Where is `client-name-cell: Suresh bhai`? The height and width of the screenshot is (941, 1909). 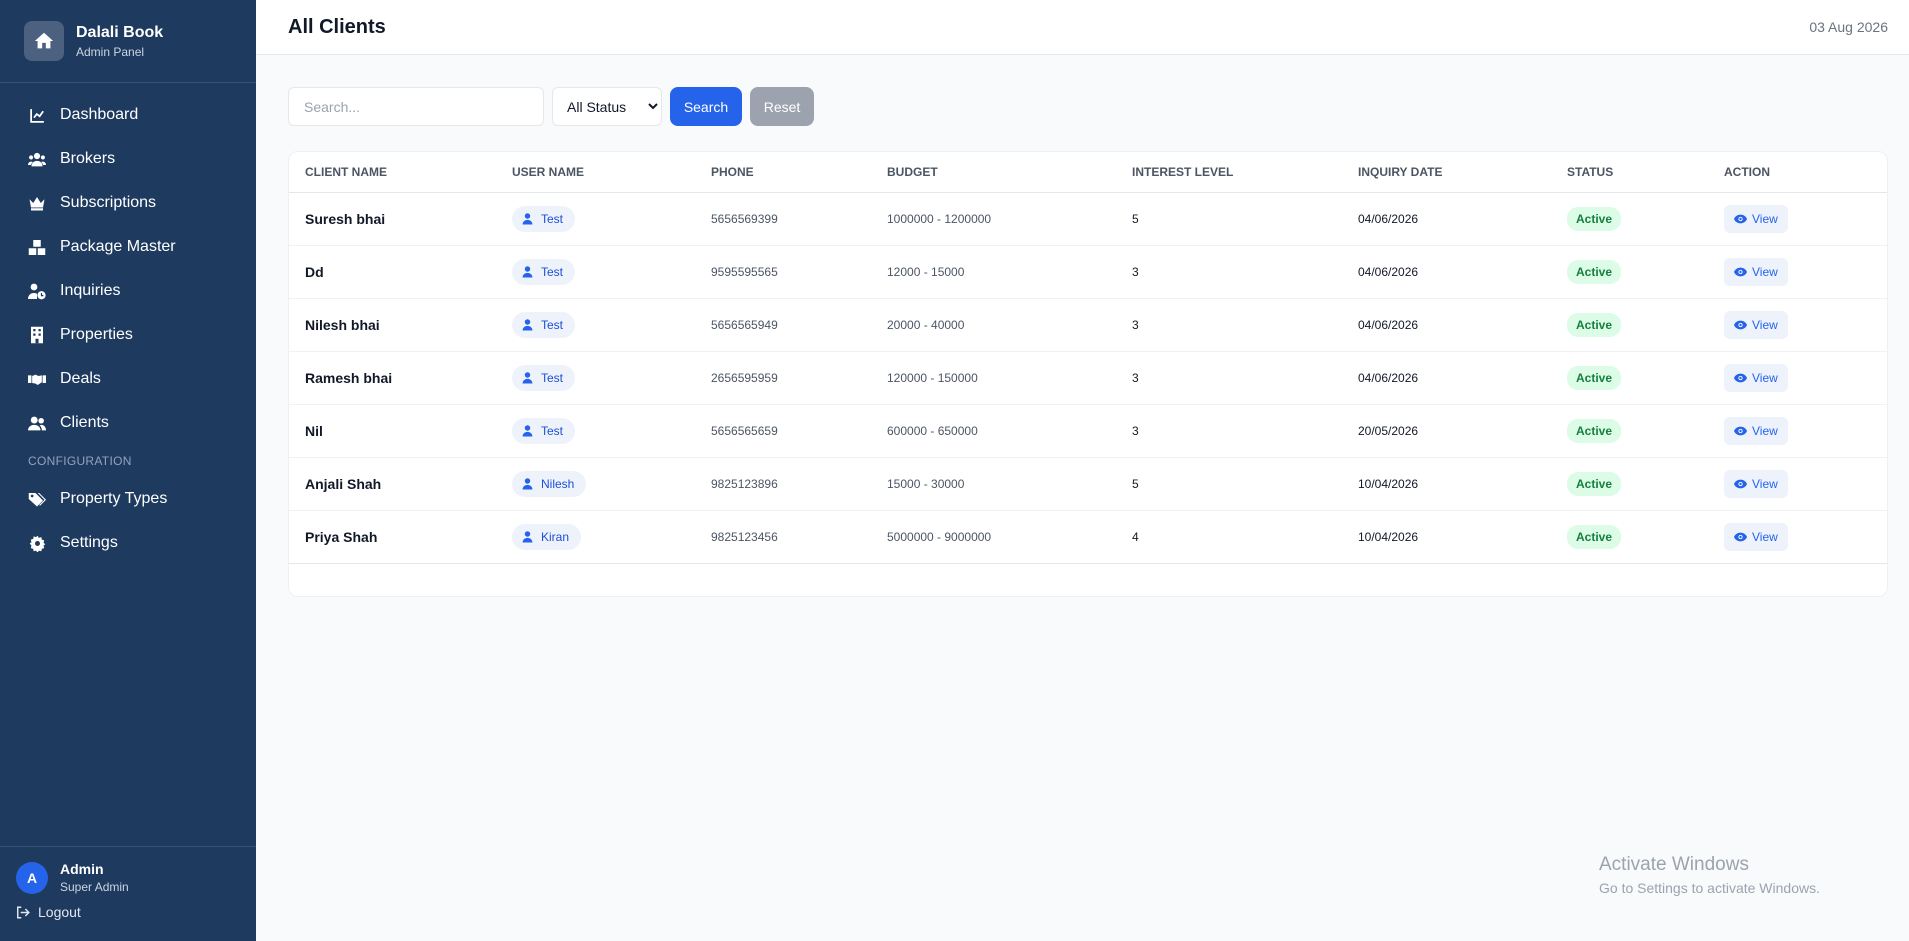
client-name-cell: Suresh bhai is located at coordinates (392, 219).